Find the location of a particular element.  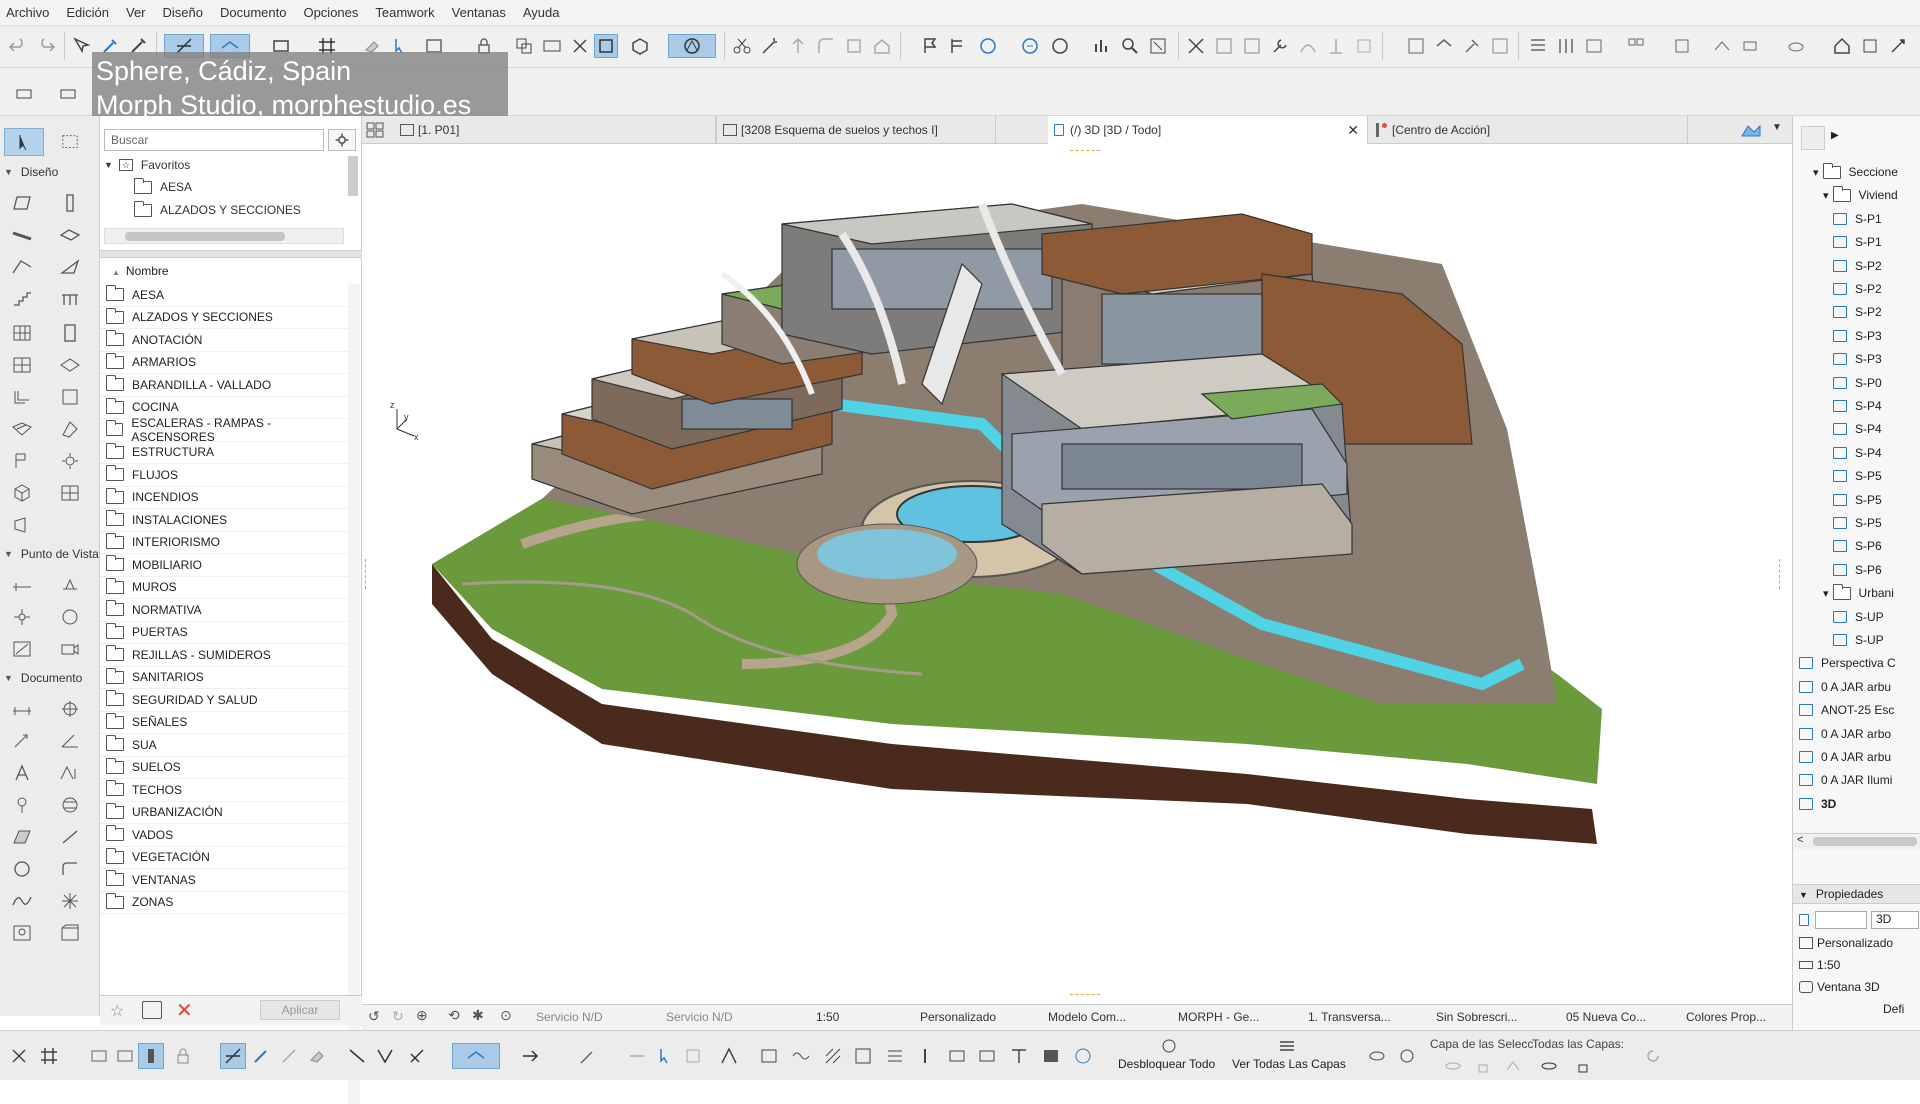

tab-grid-icon is located at coordinates (375, 130).